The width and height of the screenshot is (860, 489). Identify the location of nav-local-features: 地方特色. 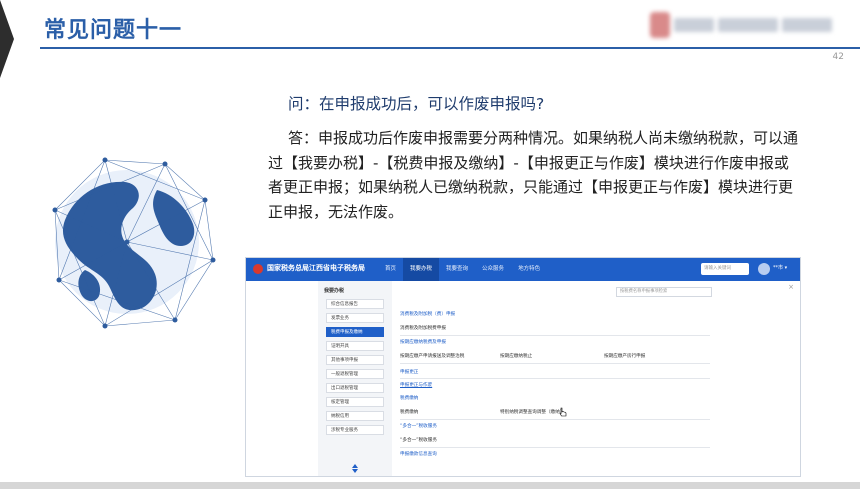
(529, 269).